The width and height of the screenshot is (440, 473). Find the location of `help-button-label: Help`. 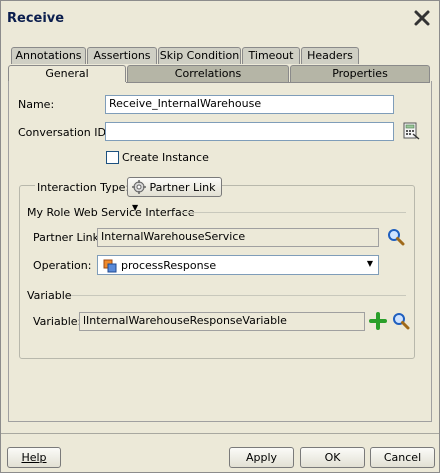

help-button-label: Help is located at coordinates (34, 457).